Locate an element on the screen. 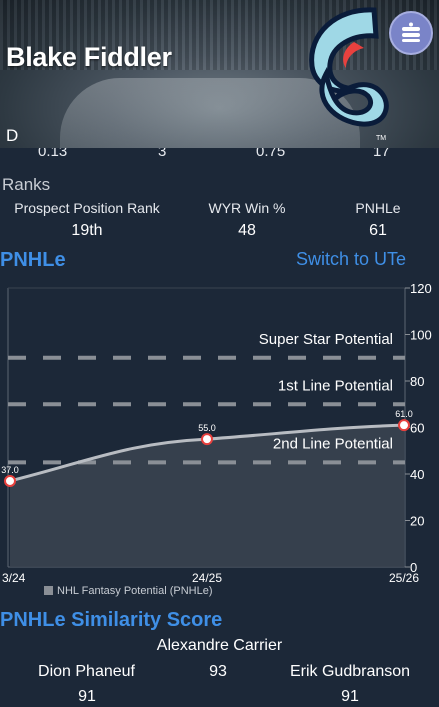 This screenshot has height=707, width=439. stat-value: 17 is located at coordinates (381, 154).